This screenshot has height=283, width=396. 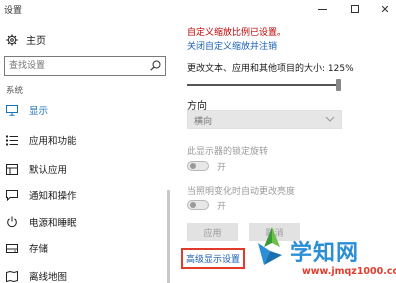 I want to click on window-title: 设置, so click(x=13, y=11).